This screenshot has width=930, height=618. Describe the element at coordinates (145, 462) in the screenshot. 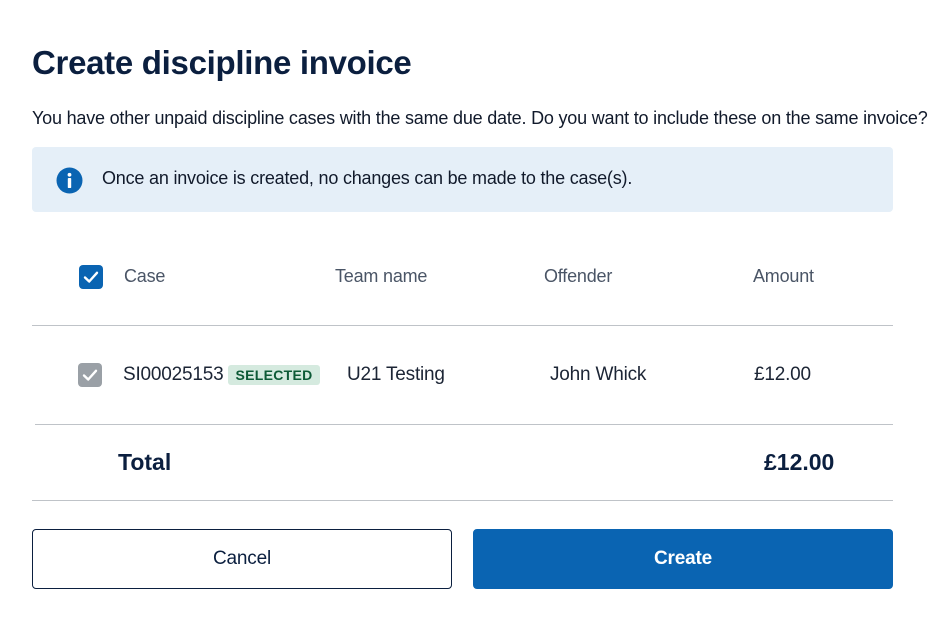

I see `total-label: Total` at that location.